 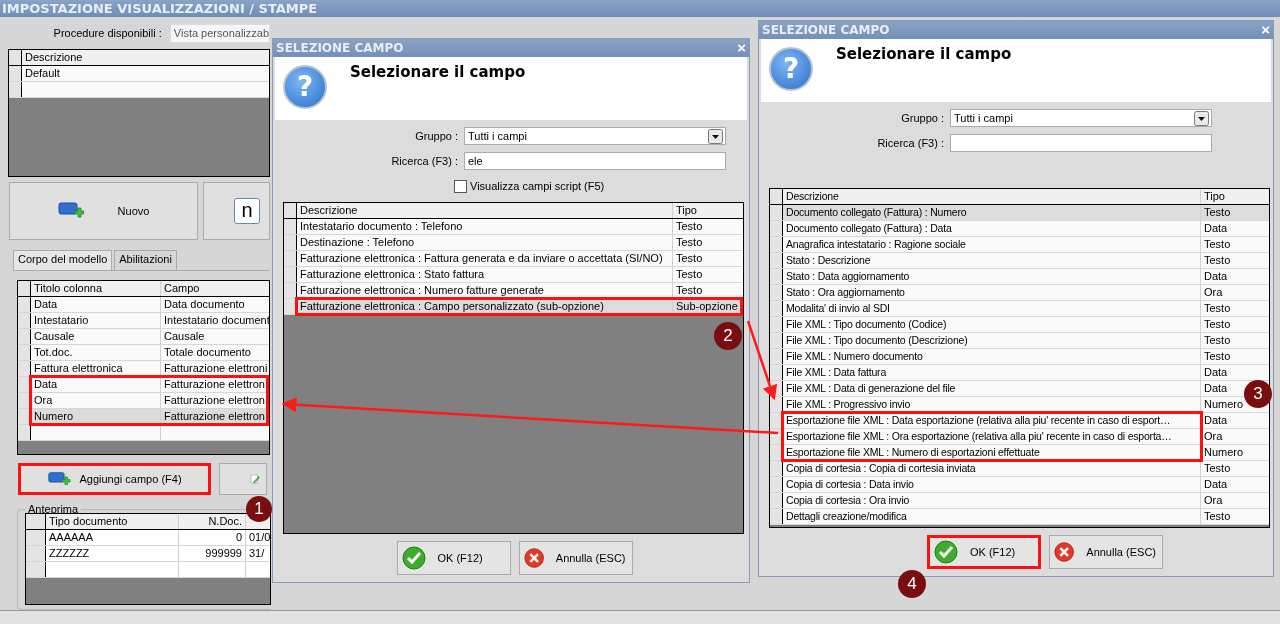 I want to click on table-row: Ora Fatturazione elettron, so click(x=143, y=401).